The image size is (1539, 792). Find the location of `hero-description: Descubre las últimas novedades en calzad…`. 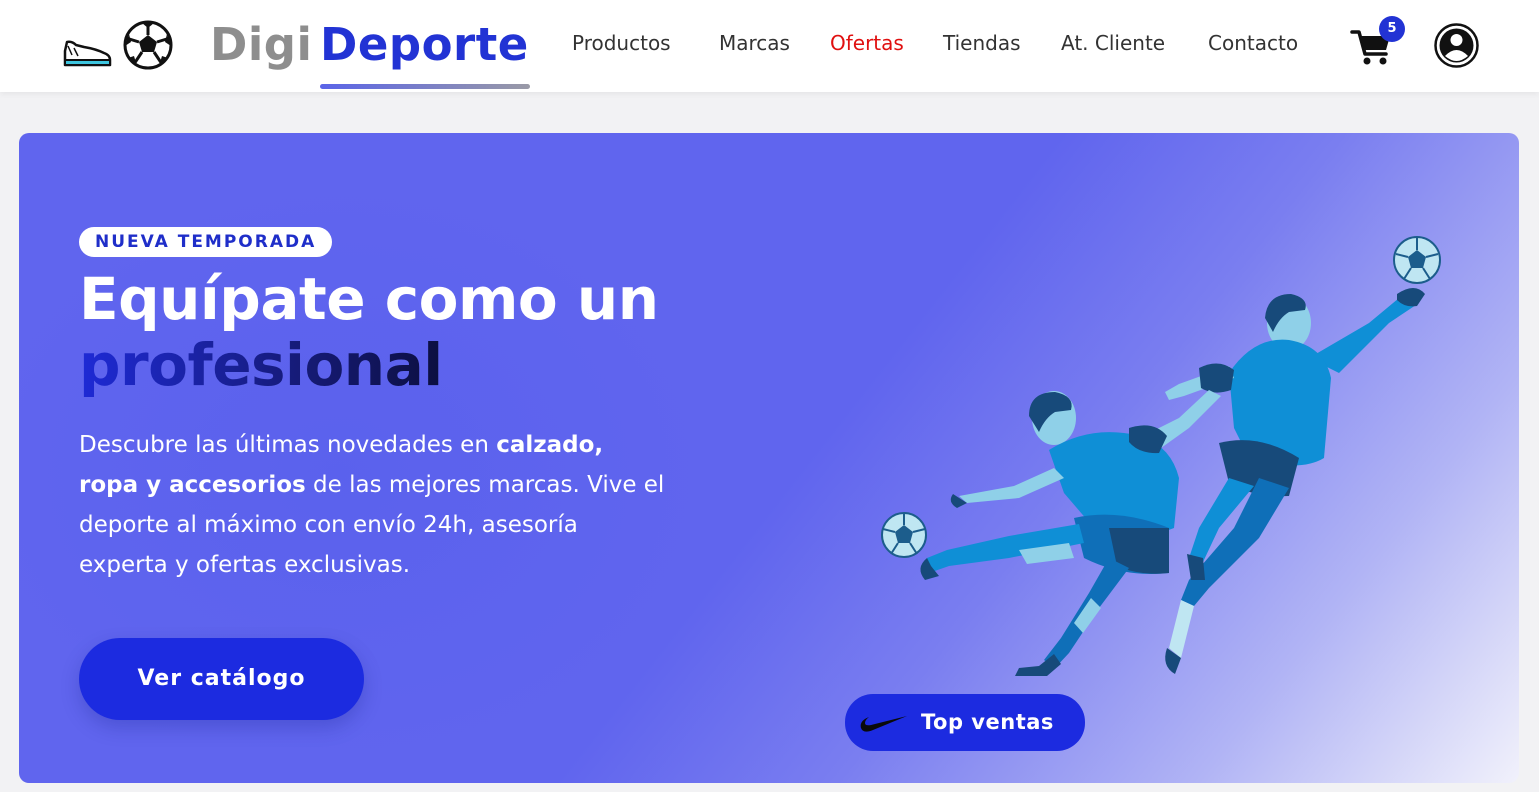

hero-description: Descubre las últimas novedades en calzad… is located at coordinates (374, 505).